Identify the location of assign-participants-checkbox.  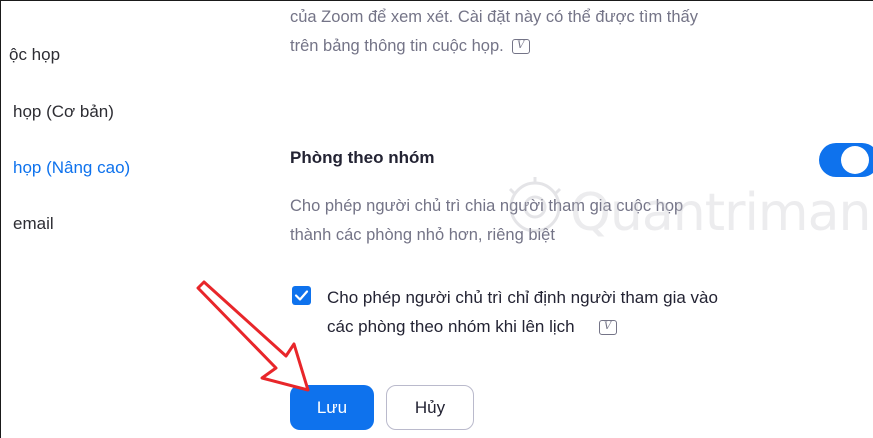
(301, 295).